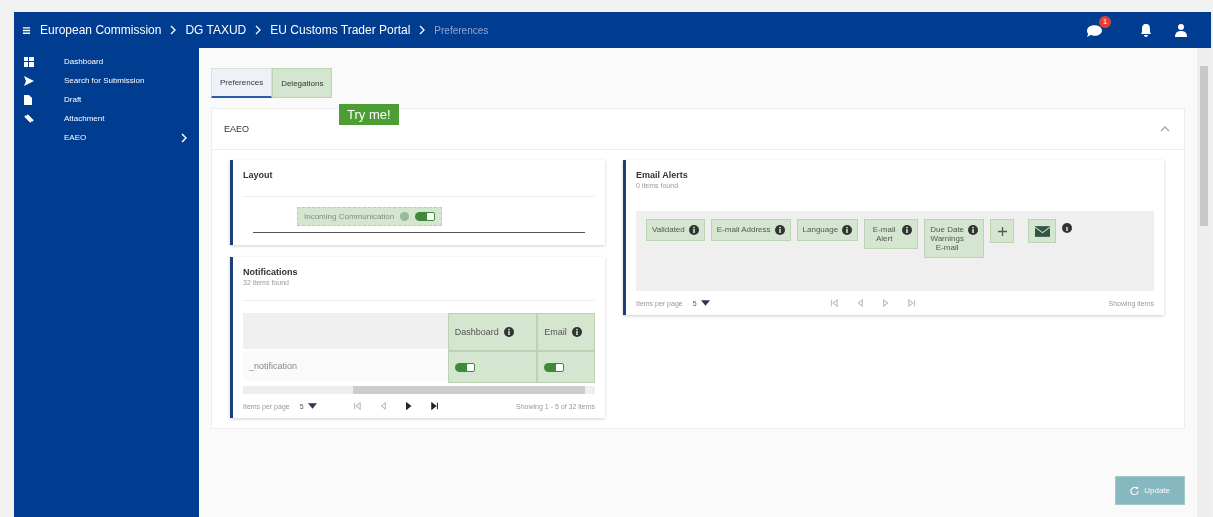 This screenshot has width=1213, height=517. I want to click on column-header: Email, so click(566, 332).